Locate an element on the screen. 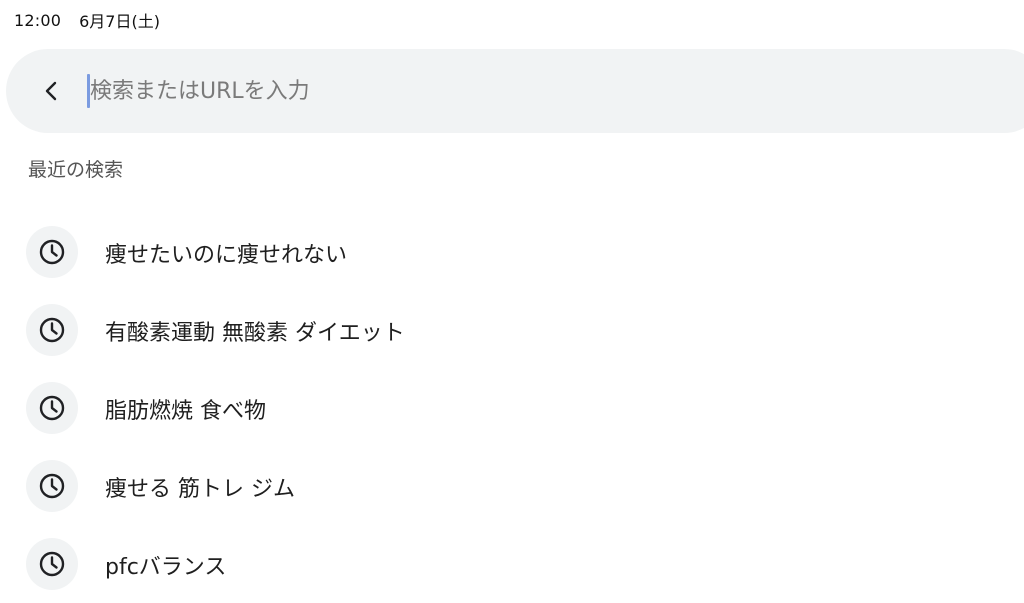 The width and height of the screenshot is (1024, 603). history-item: 痩せたいのに痩せれない is located at coordinates (512, 252).